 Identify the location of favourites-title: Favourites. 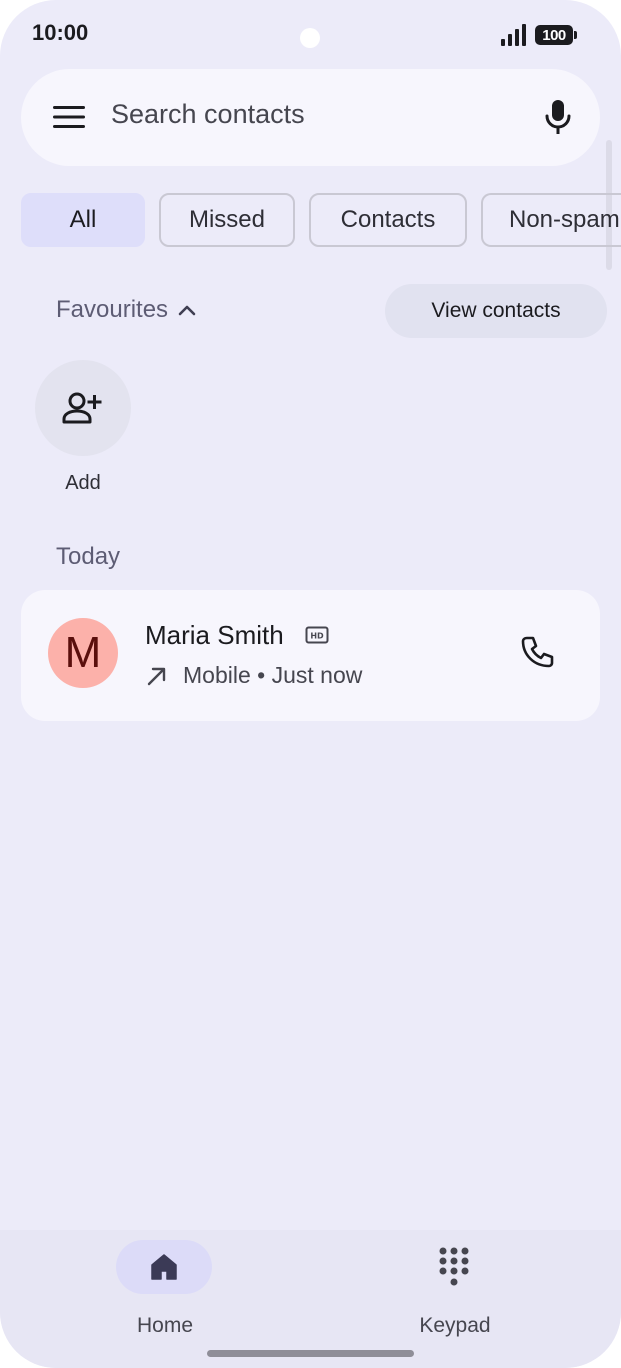
(112, 309).